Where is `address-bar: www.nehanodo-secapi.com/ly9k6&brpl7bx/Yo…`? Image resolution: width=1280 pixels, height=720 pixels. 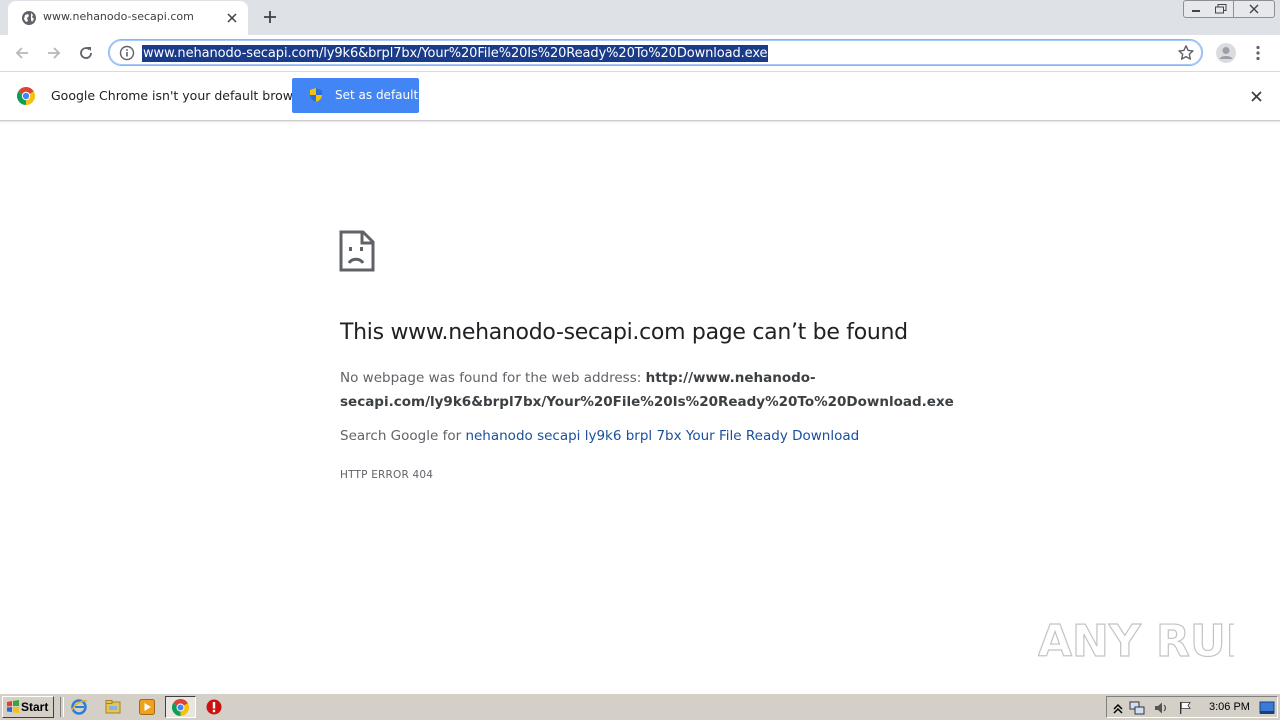
address-bar: www.nehanodo-secapi.com/ly9k6&brpl7bx/Yo… is located at coordinates (655, 52).